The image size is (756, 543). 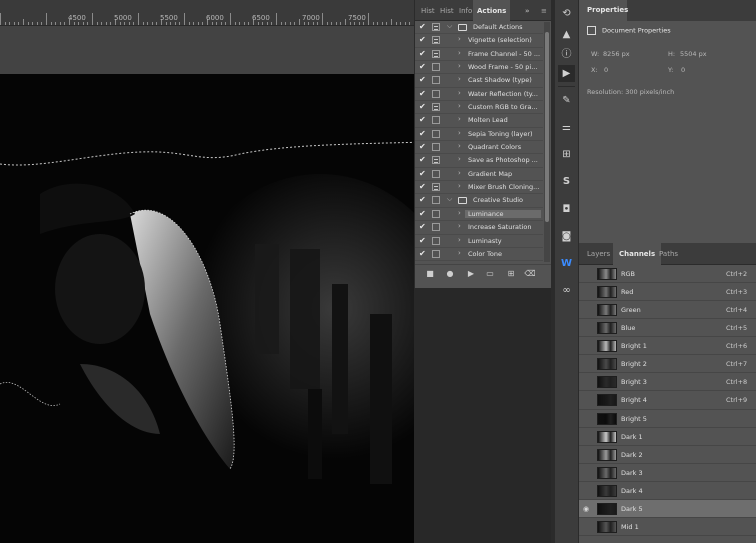 What do you see at coordinates (606, 70) in the screenshot?
I see `x-value: 0` at bounding box center [606, 70].